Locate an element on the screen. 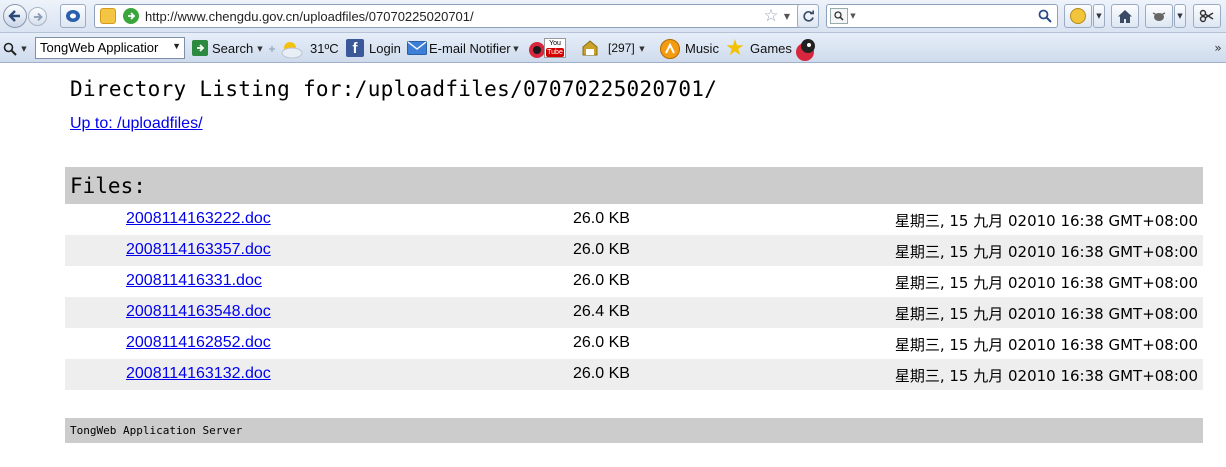 This screenshot has height=467, width=1226. go-icon is located at coordinates (131, 16).